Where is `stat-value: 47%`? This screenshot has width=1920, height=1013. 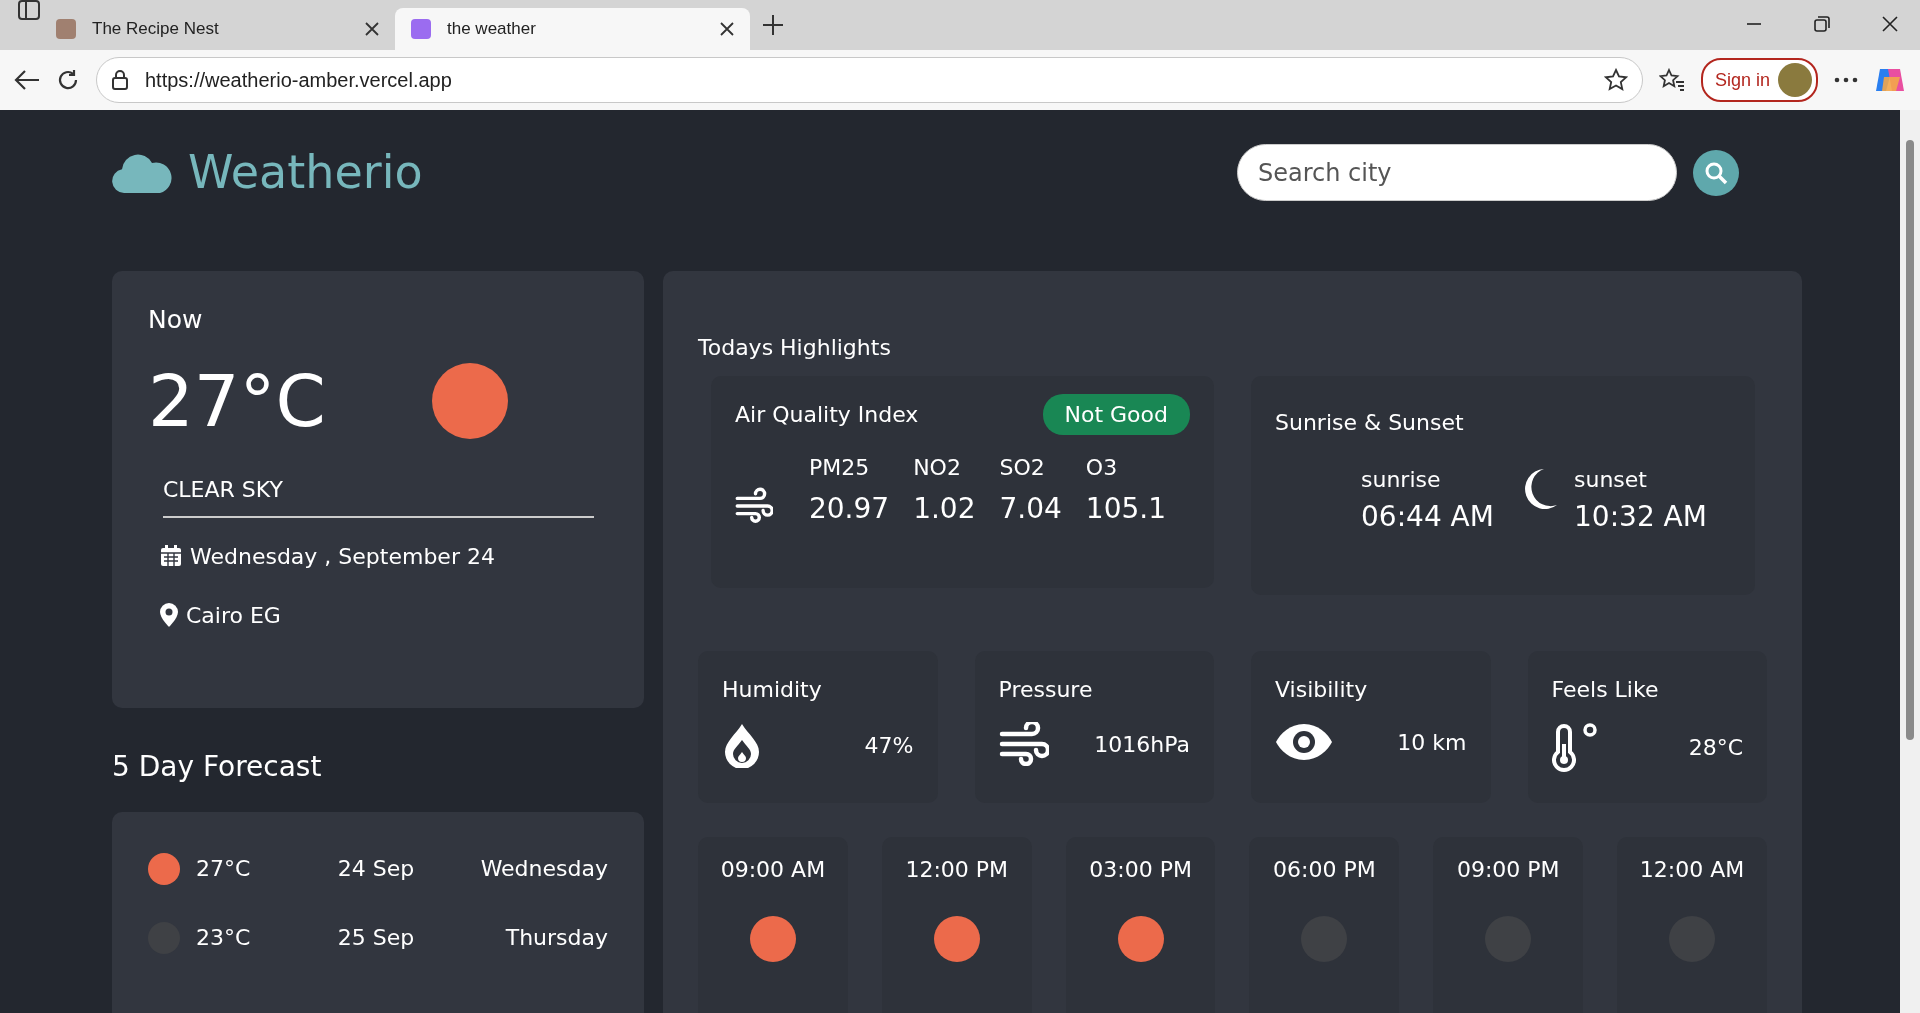 stat-value: 47% is located at coordinates (889, 745).